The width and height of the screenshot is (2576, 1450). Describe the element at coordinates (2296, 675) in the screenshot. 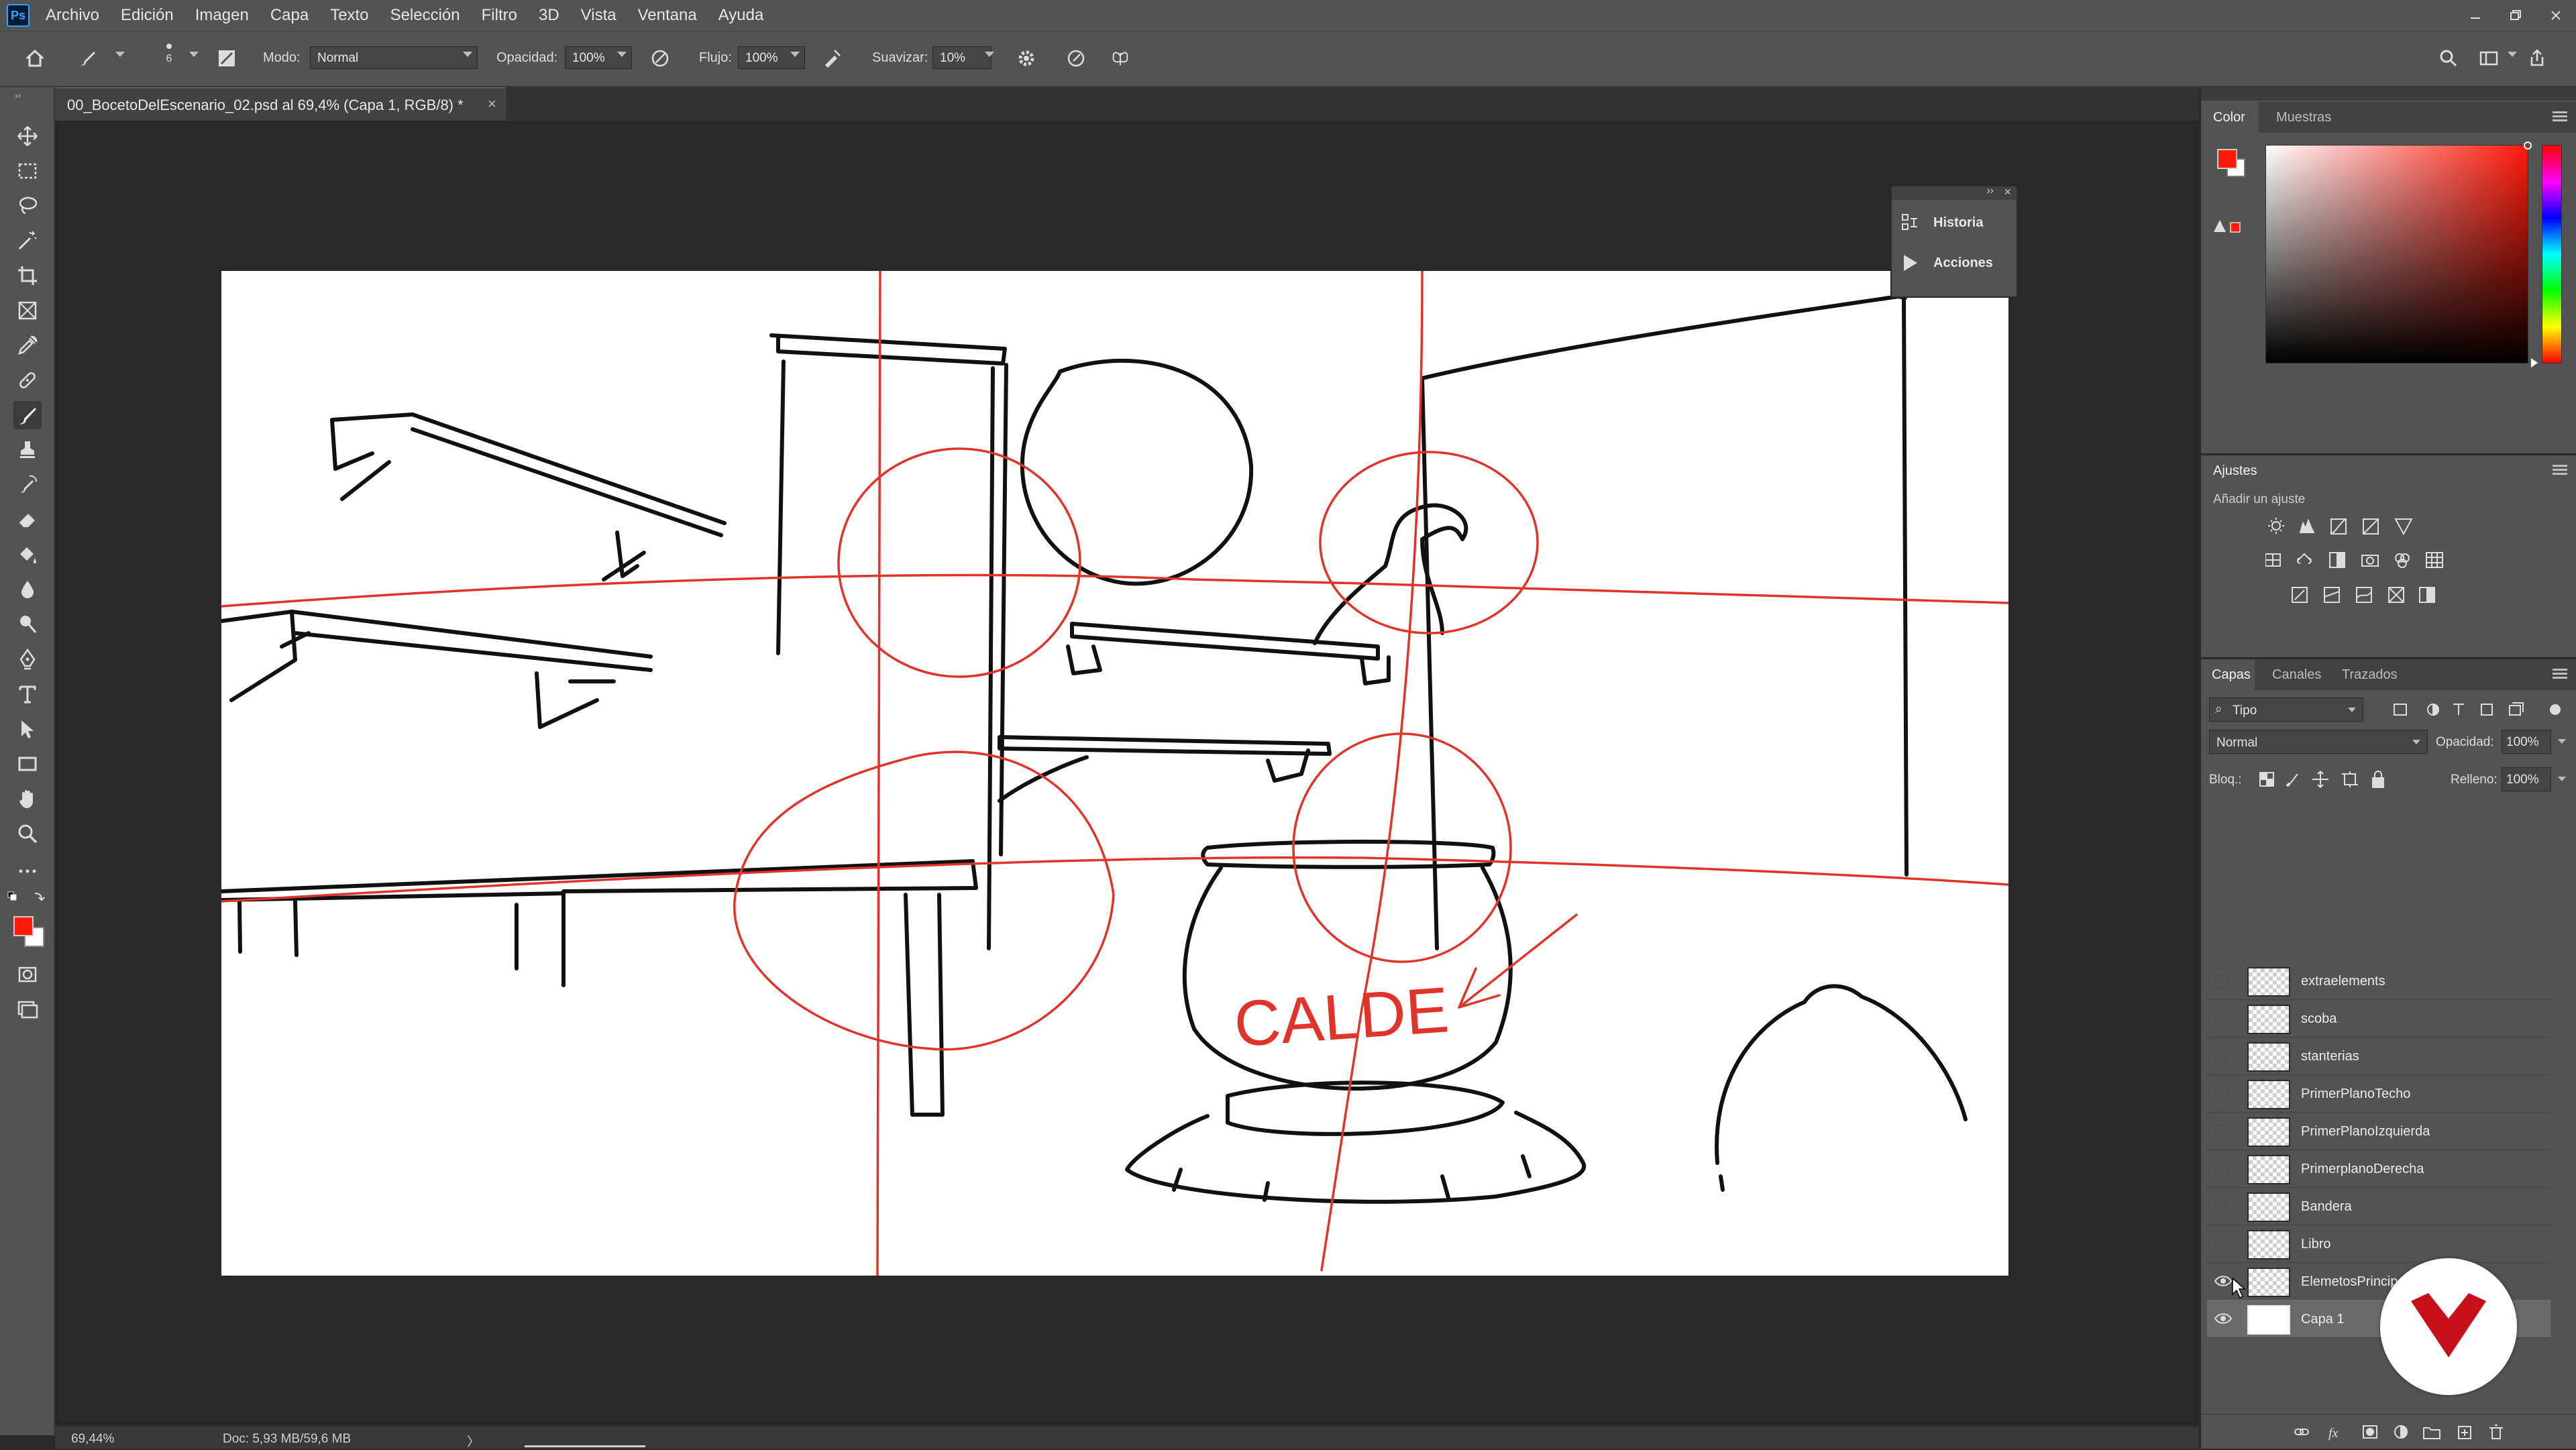

I see `tab-canales: Canales` at that location.